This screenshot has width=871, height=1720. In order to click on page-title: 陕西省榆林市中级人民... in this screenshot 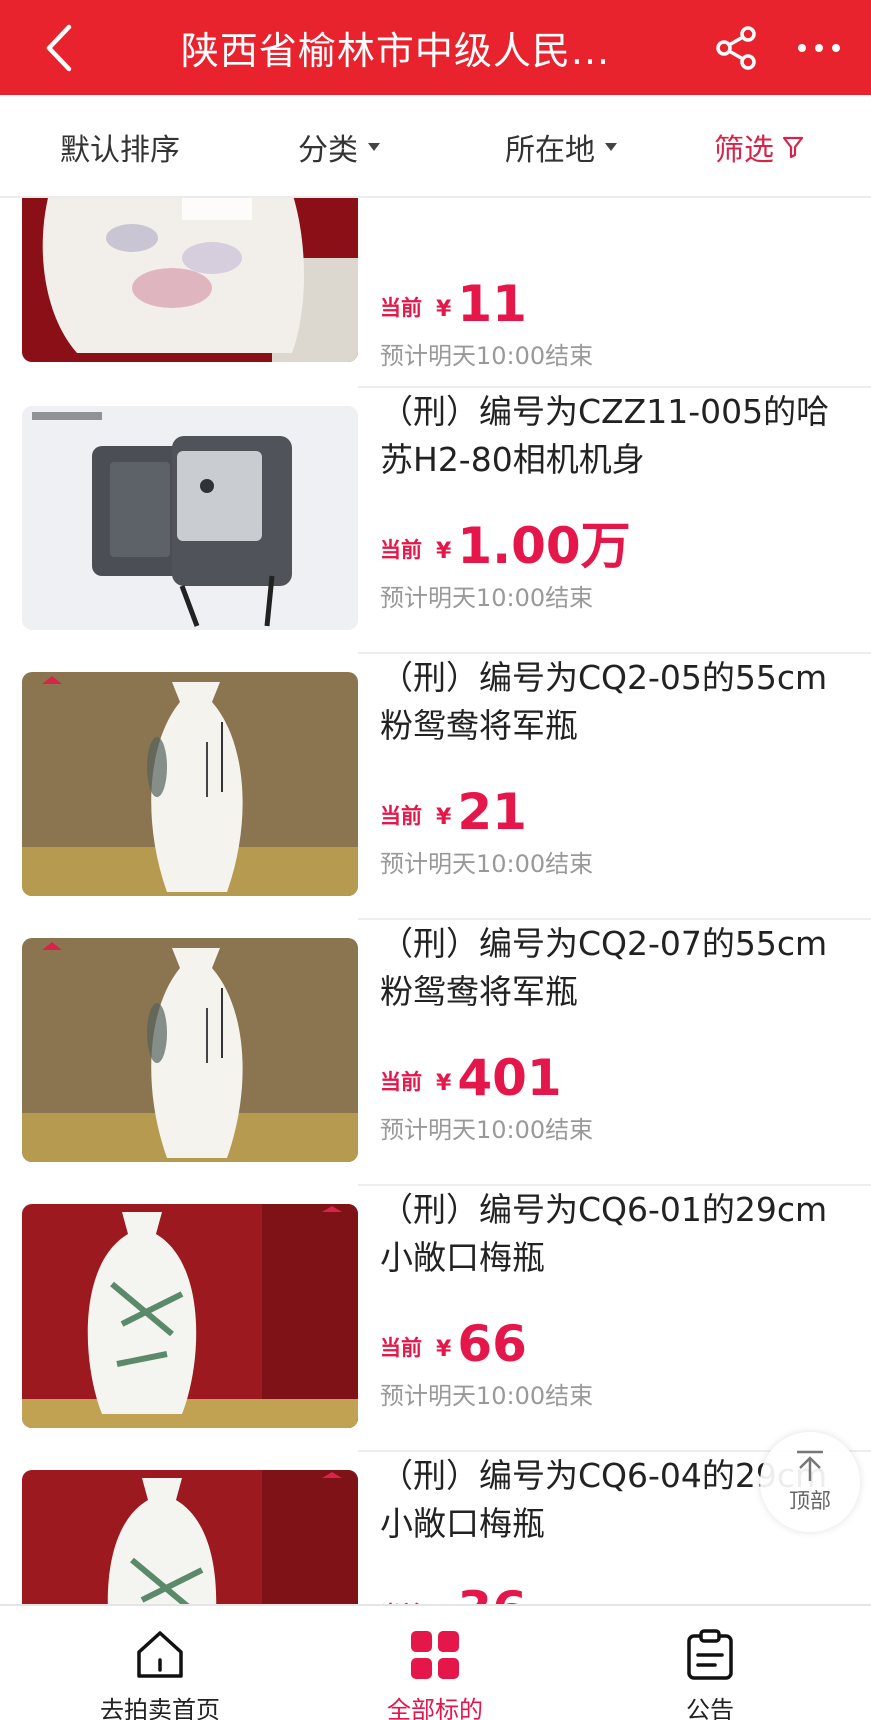, I will do `click(395, 51)`.